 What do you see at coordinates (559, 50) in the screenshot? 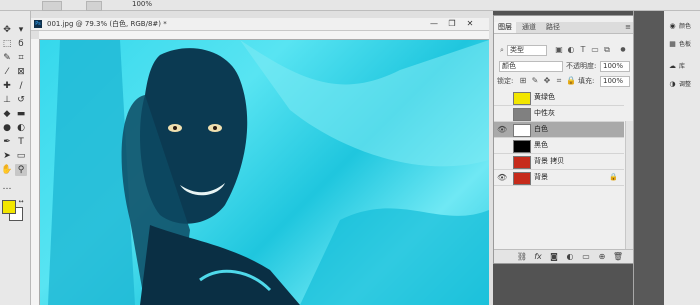
I see `pixel-filter-icon: ▣` at bounding box center [559, 50].